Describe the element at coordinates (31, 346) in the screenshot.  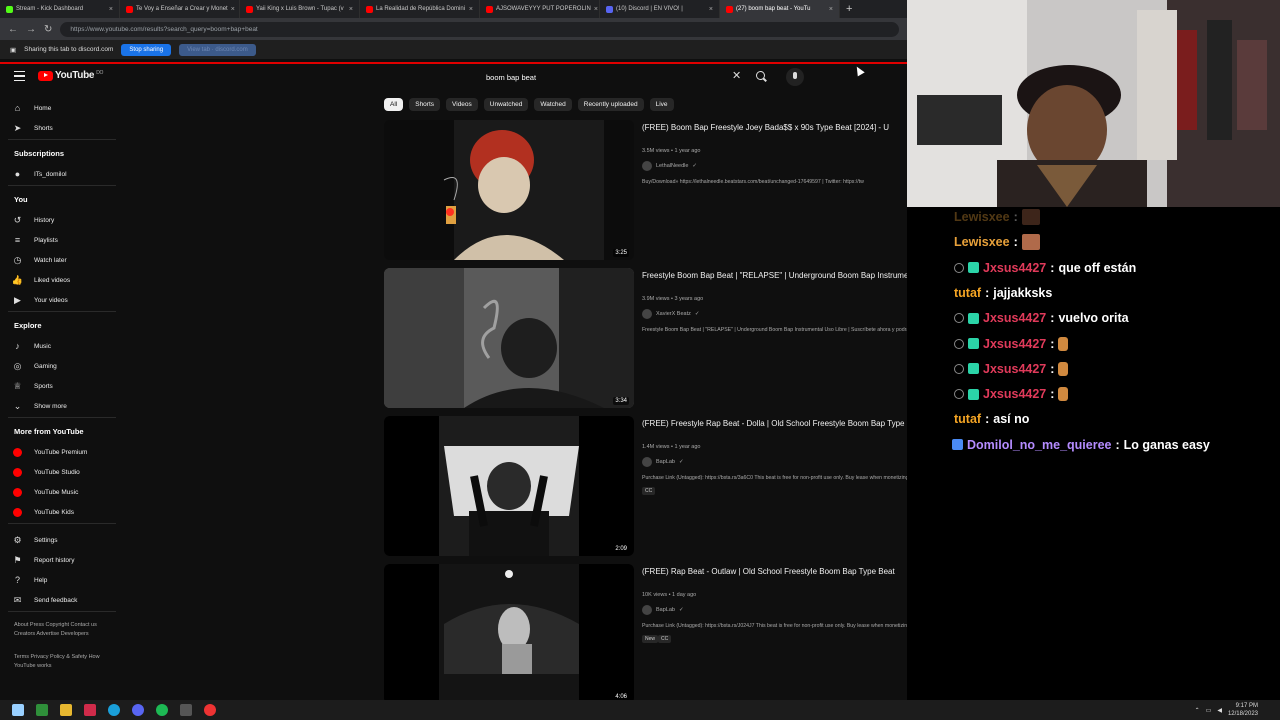
I see `sidebar-item-music: ♪ Music` at that location.